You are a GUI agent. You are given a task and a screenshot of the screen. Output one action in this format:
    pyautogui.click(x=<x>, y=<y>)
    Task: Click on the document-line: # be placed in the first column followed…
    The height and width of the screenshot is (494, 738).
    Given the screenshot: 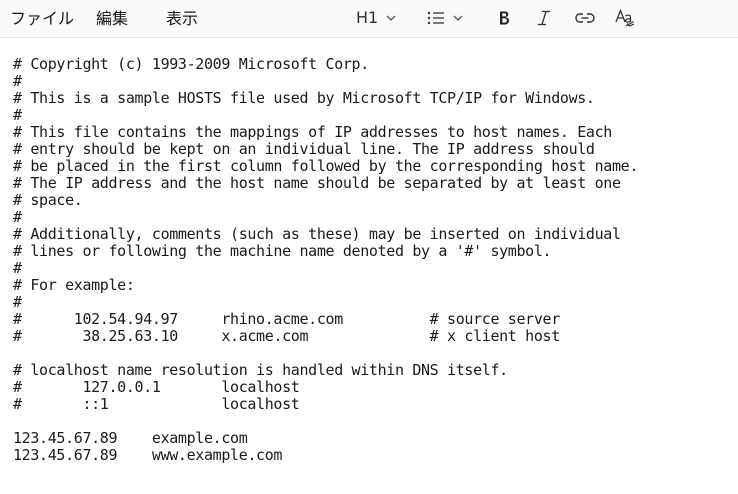 What is the action you would take?
    pyautogui.click(x=326, y=166)
    